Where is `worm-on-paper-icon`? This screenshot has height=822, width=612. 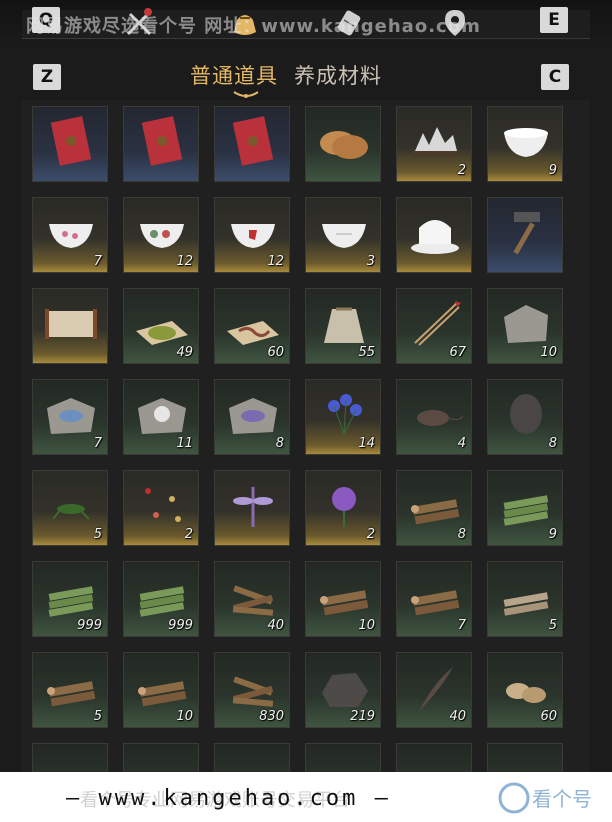
worm-on-paper-icon is located at coordinates (253, 323).